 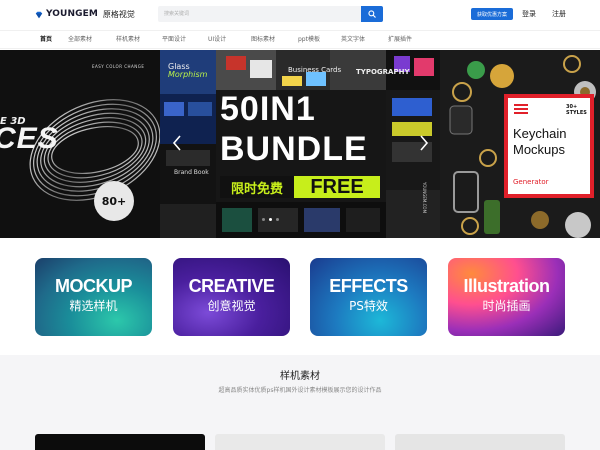 What do you see at coordinates (300, 187) in the screenshot?
I see `free-tag: 限时免费 FREE` at bounding box center [300, 187].